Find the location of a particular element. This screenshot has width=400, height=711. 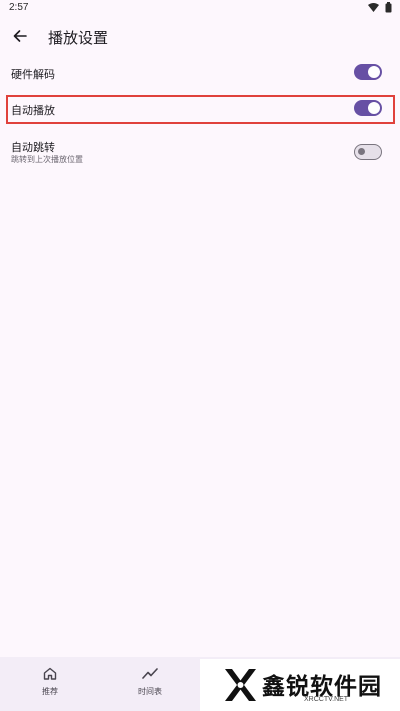

watermark-logo-icon is located at coordinates (240, 685).